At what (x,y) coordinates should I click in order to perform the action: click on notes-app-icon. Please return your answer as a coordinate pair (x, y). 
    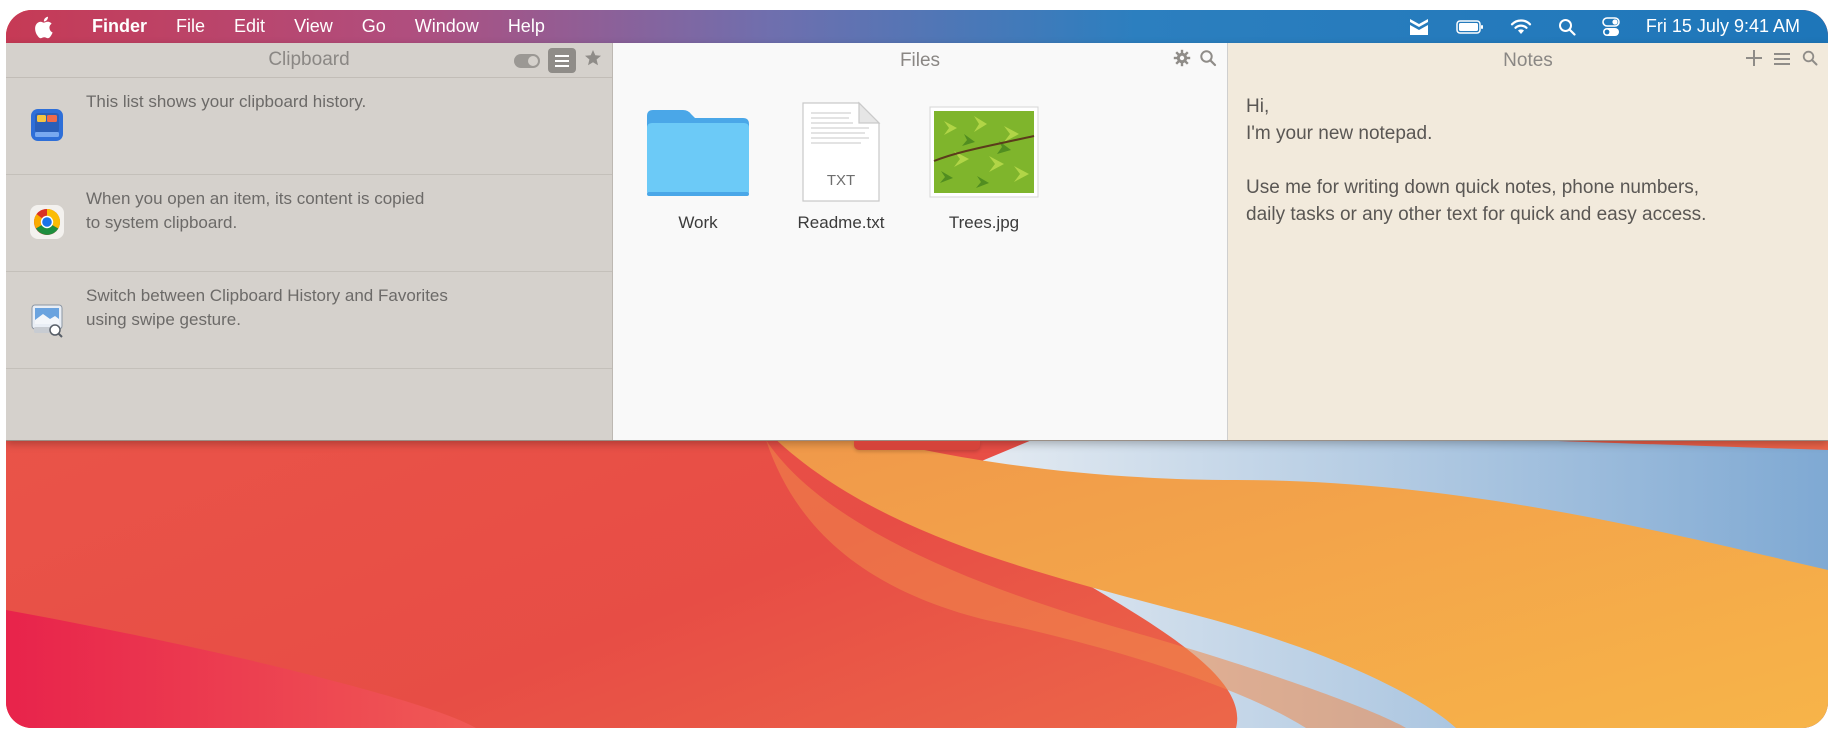
    Looking at the image, I should click on (47, 125).